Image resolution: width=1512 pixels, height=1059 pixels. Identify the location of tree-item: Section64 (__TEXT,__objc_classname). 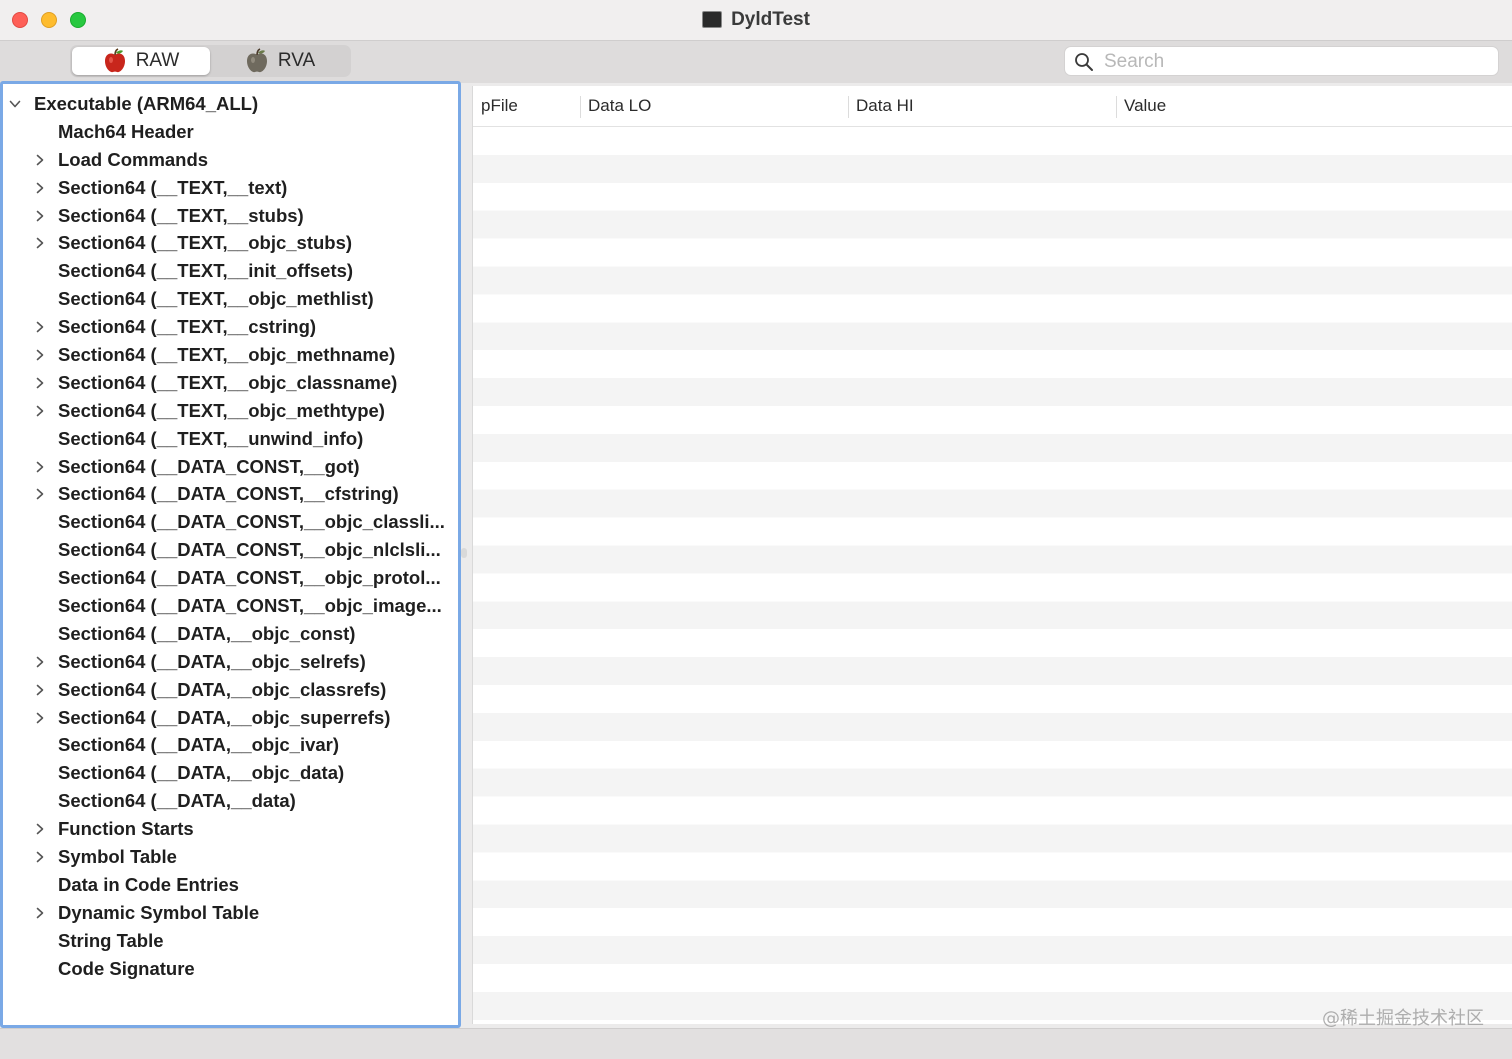
(228, 383).